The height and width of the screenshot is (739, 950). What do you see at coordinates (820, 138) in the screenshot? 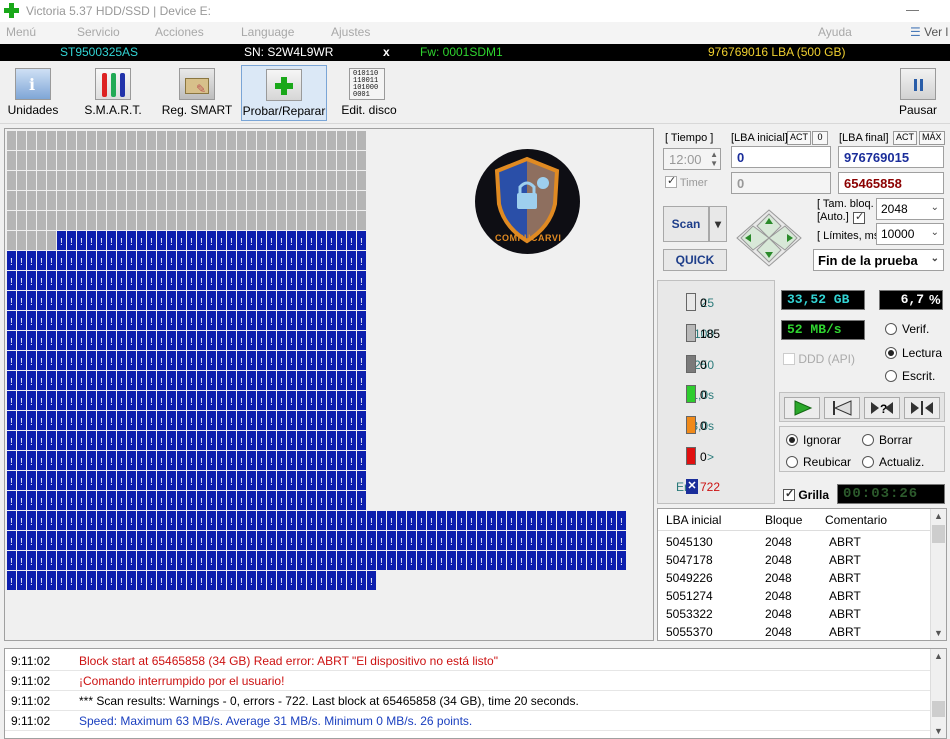
I see `lba-start-zero-button: 0` at bounding box center [820, 138].